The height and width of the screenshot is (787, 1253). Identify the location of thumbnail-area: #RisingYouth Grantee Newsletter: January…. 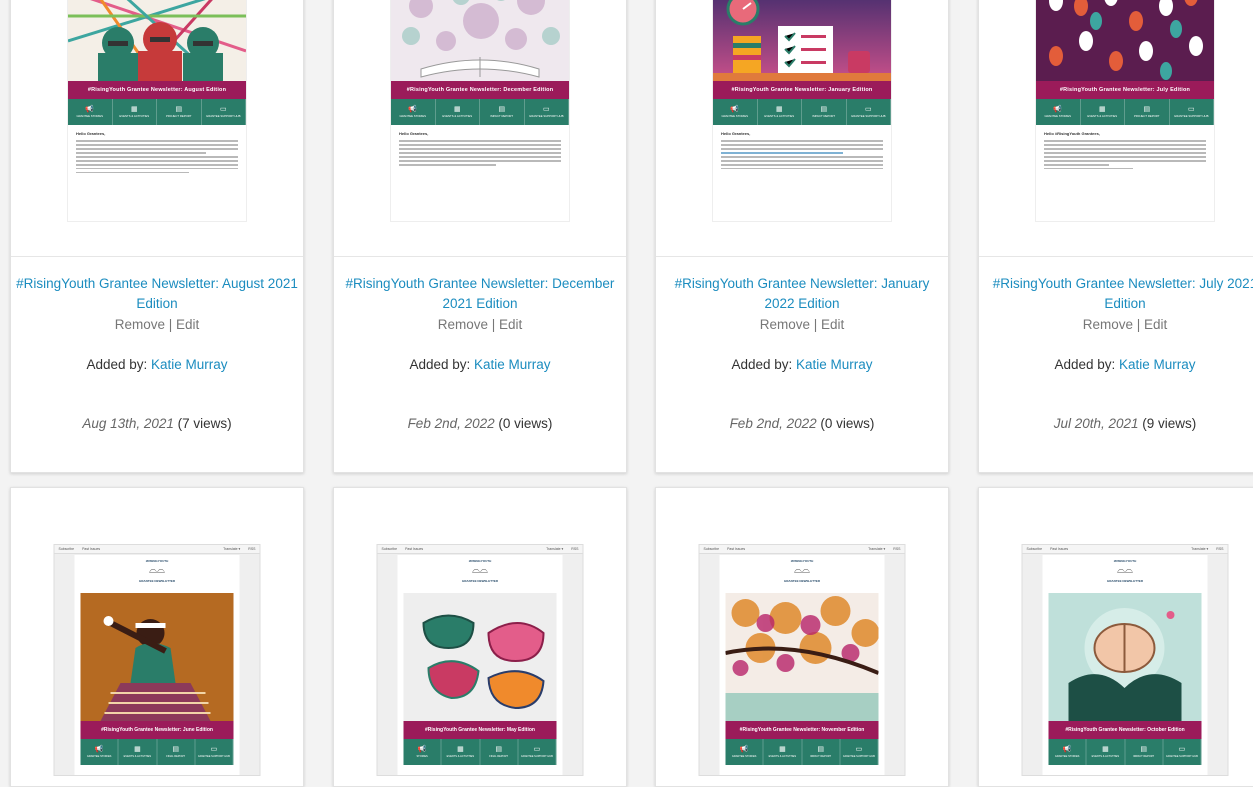
(802, 128).